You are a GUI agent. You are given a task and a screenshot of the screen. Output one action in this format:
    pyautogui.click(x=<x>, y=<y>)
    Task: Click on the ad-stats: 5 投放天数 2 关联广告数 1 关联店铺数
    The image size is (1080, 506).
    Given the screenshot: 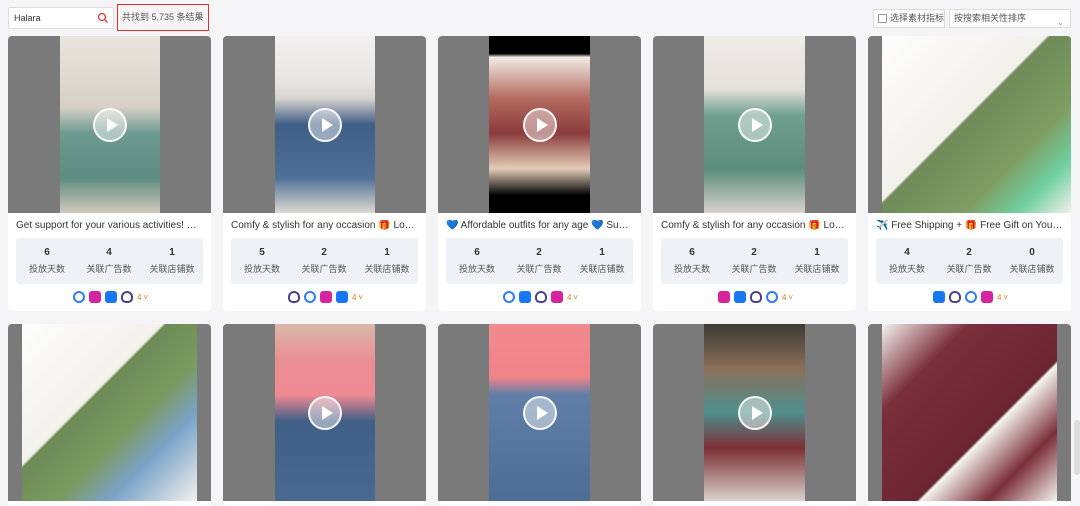 What is the action you would take?
    pyautogui.click(x=324, y=261)
    